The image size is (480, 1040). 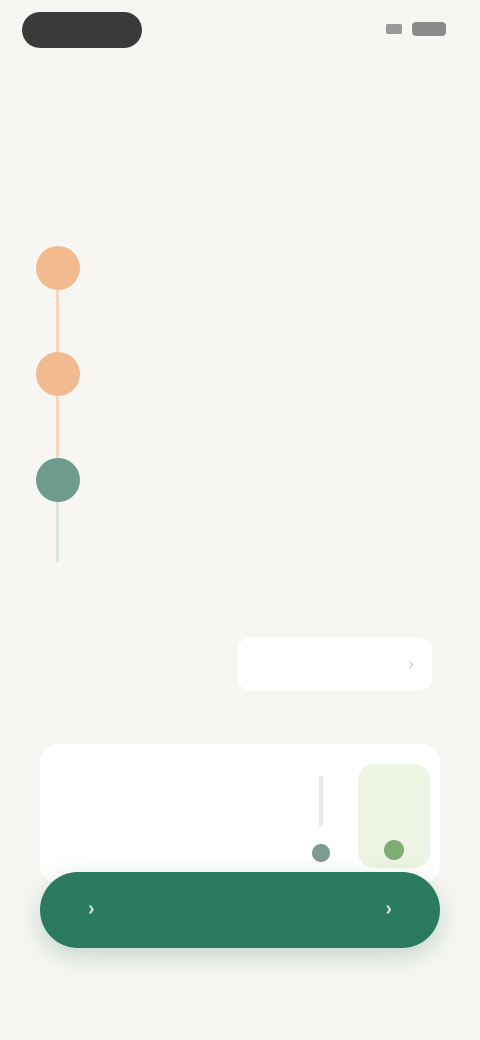 What do you see at coordinates (388, 909) in the screenshot?
I see `arrow-right-icon: ›` at bounding box center [388, 909].